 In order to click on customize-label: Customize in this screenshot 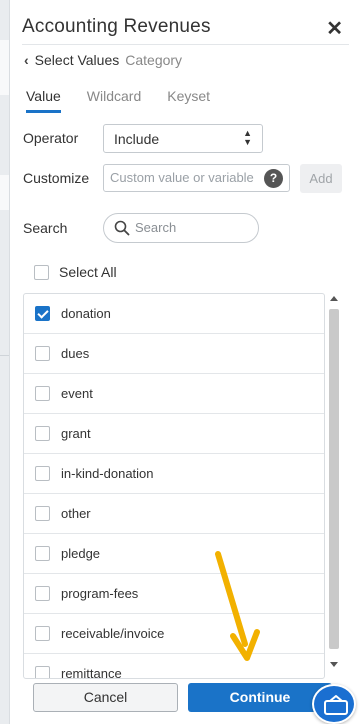, I will do `click(56, 178)`.